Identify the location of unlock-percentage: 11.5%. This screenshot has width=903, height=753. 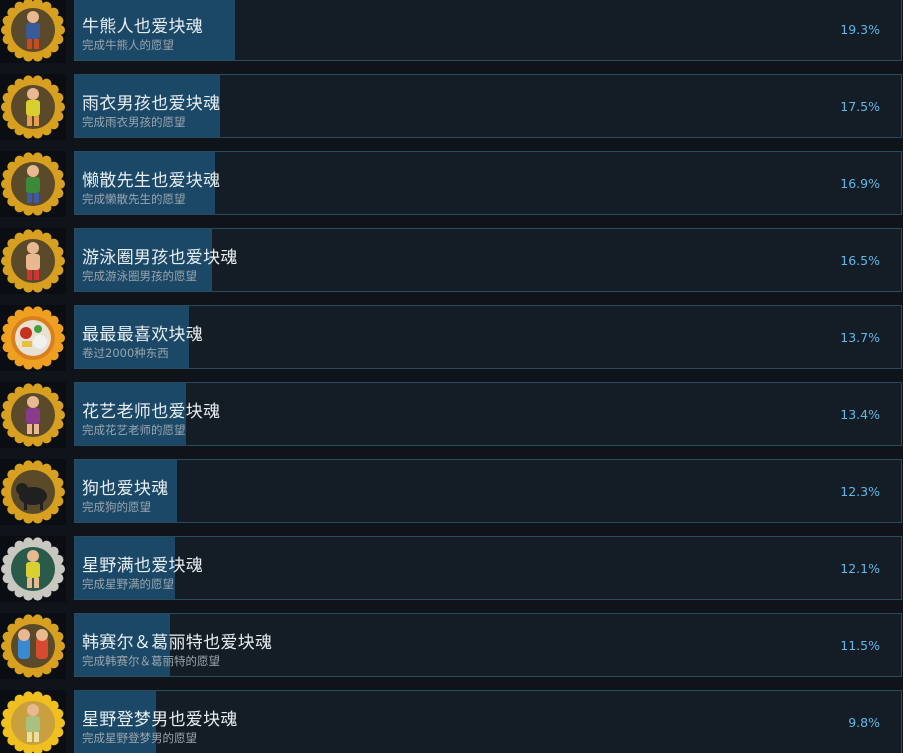
(860, 645).